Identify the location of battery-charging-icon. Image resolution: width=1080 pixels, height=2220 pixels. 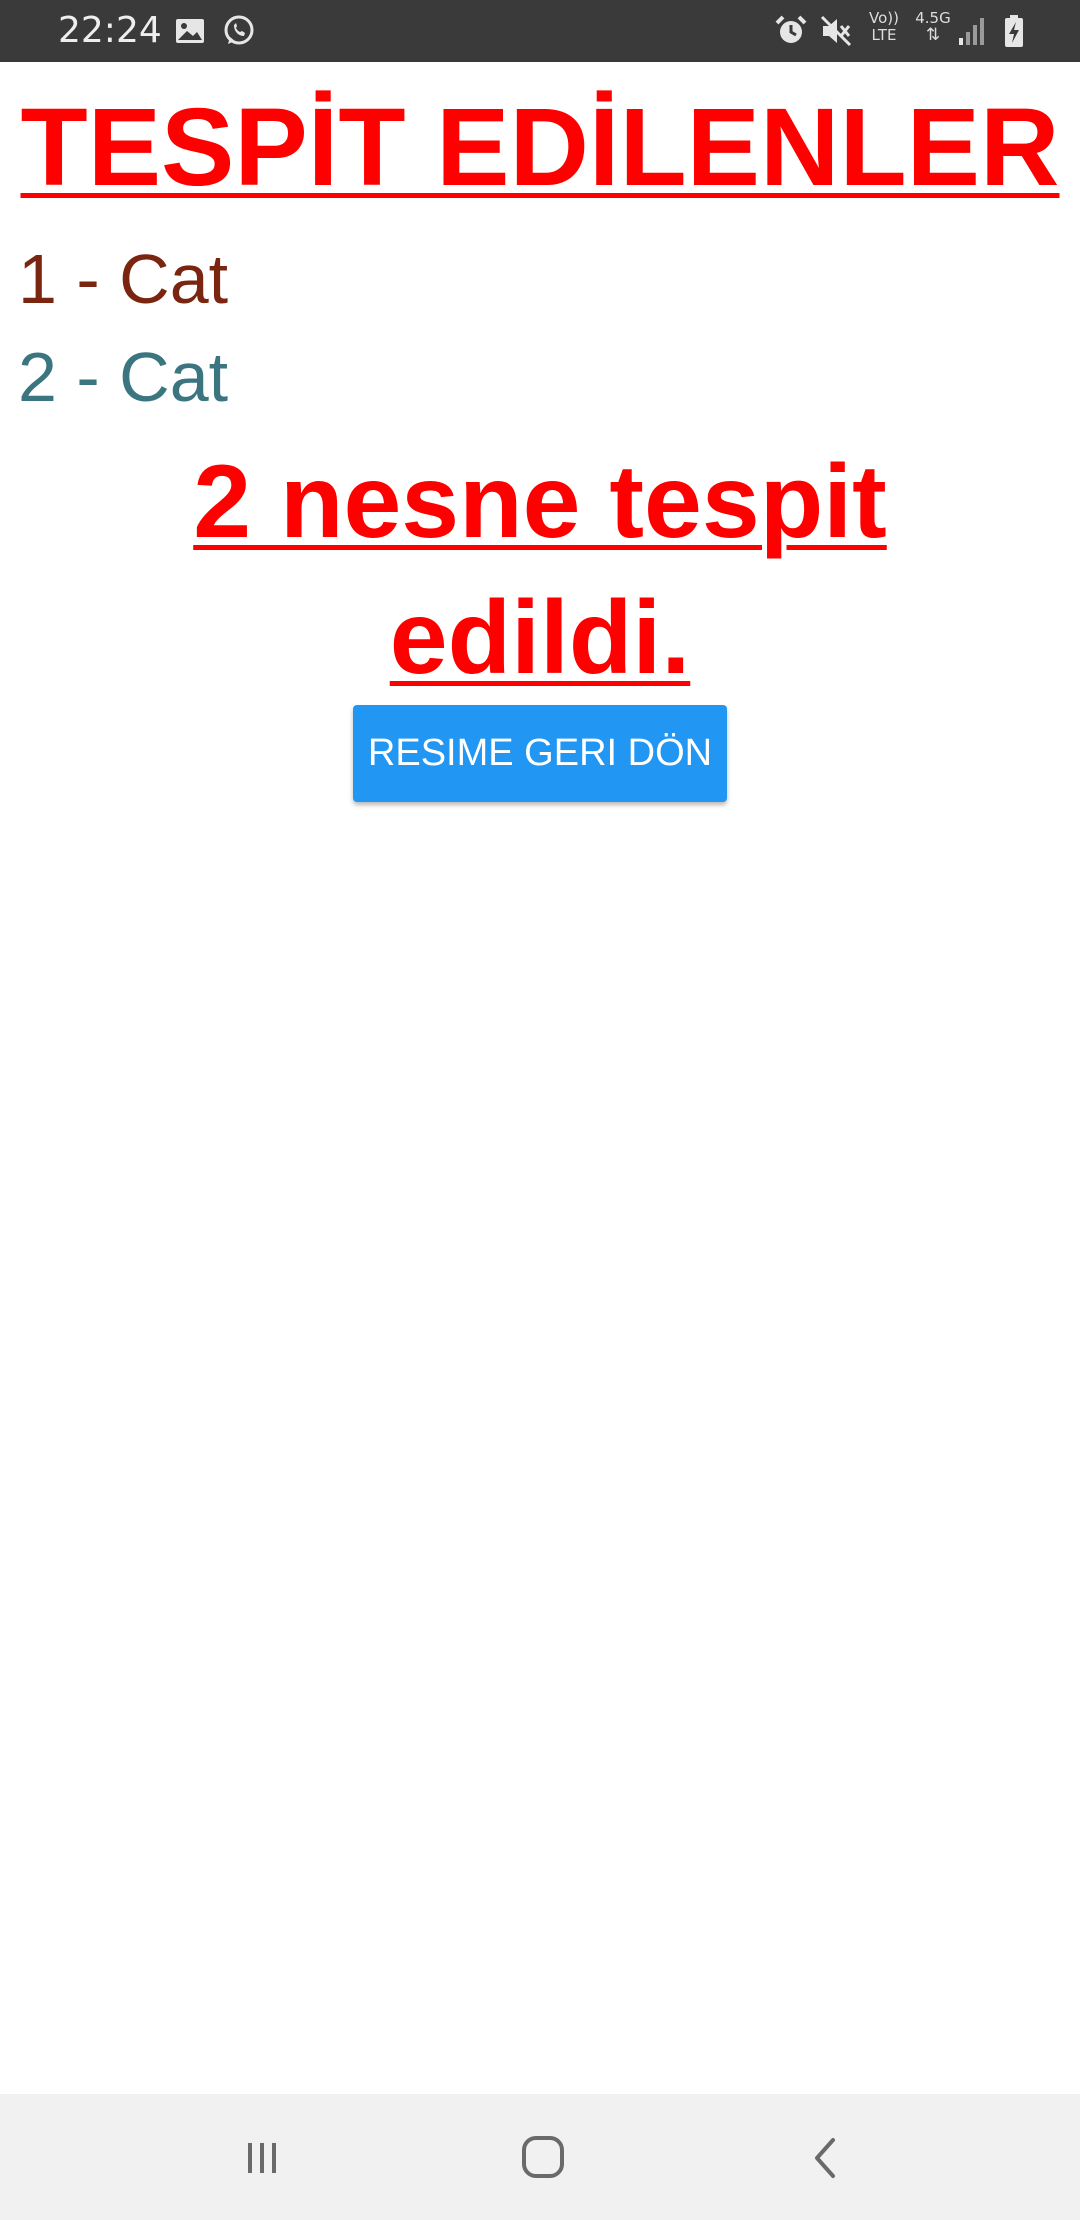
(1014, 31).